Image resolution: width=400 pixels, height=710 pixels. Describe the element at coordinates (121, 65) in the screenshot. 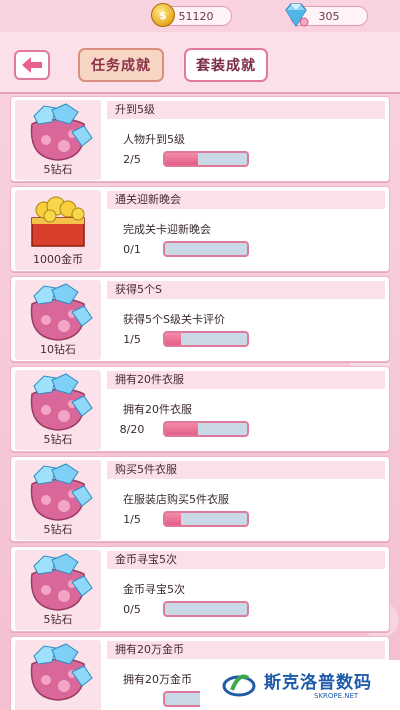

I see `tab-task-achievements: 任务成就` at that location.